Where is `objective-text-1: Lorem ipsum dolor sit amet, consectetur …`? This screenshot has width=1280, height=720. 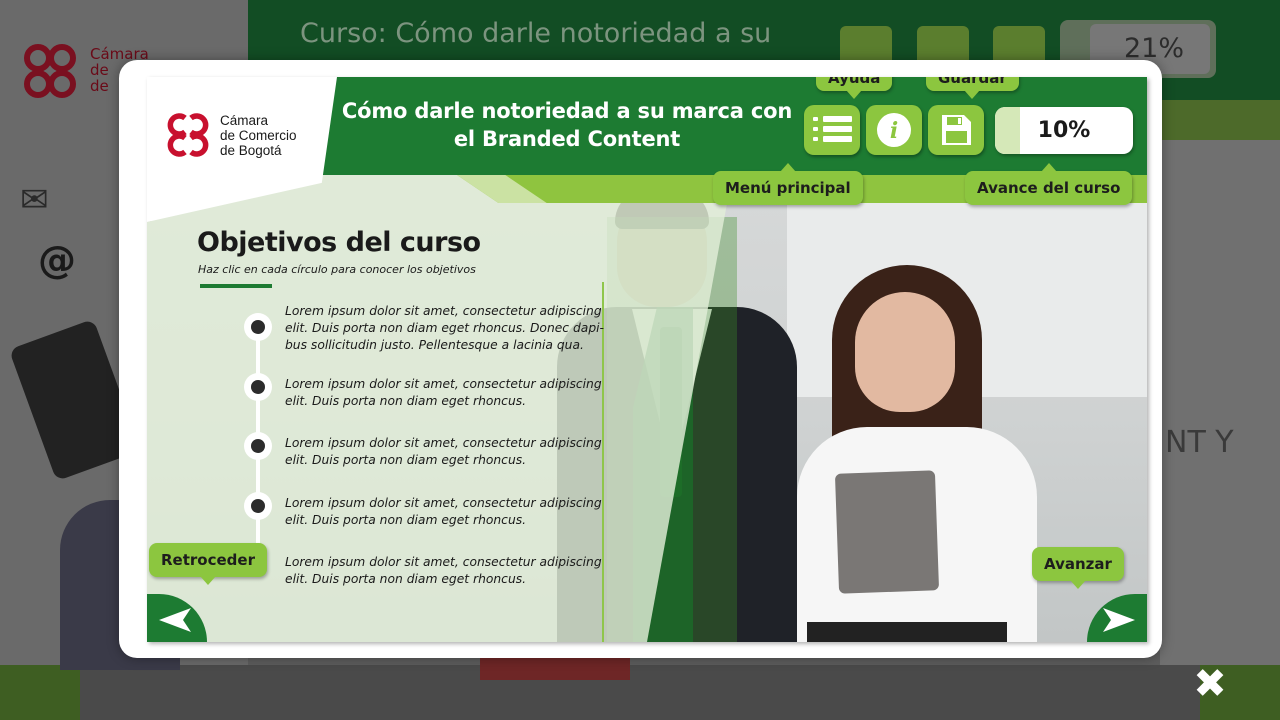 objective-text-1: Lorem ipsum dolor sit amet, consectetur … is located at coordinates (444, 328).